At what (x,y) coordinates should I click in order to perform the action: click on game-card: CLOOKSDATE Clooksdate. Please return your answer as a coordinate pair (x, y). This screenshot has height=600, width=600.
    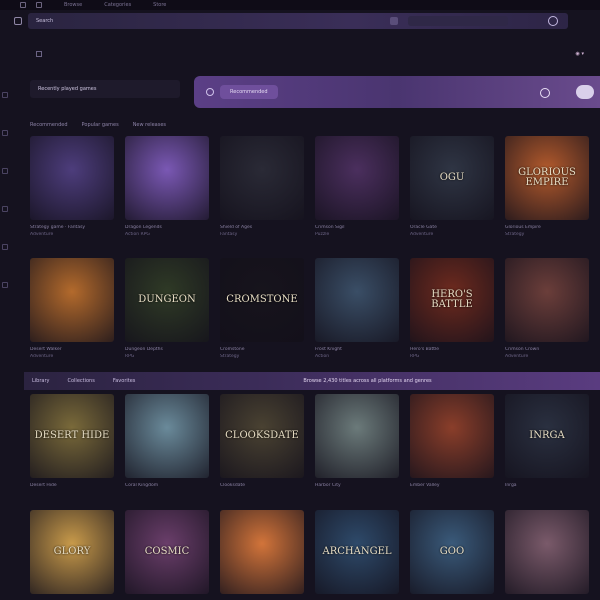
    Looking at the image, I should click on (262, 441).